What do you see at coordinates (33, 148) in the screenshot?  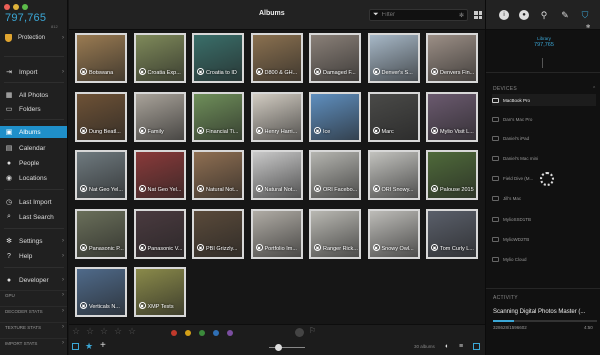 I see `sidebar-item-calendar: ▤ Calendar` at bounding box center [33, 148].